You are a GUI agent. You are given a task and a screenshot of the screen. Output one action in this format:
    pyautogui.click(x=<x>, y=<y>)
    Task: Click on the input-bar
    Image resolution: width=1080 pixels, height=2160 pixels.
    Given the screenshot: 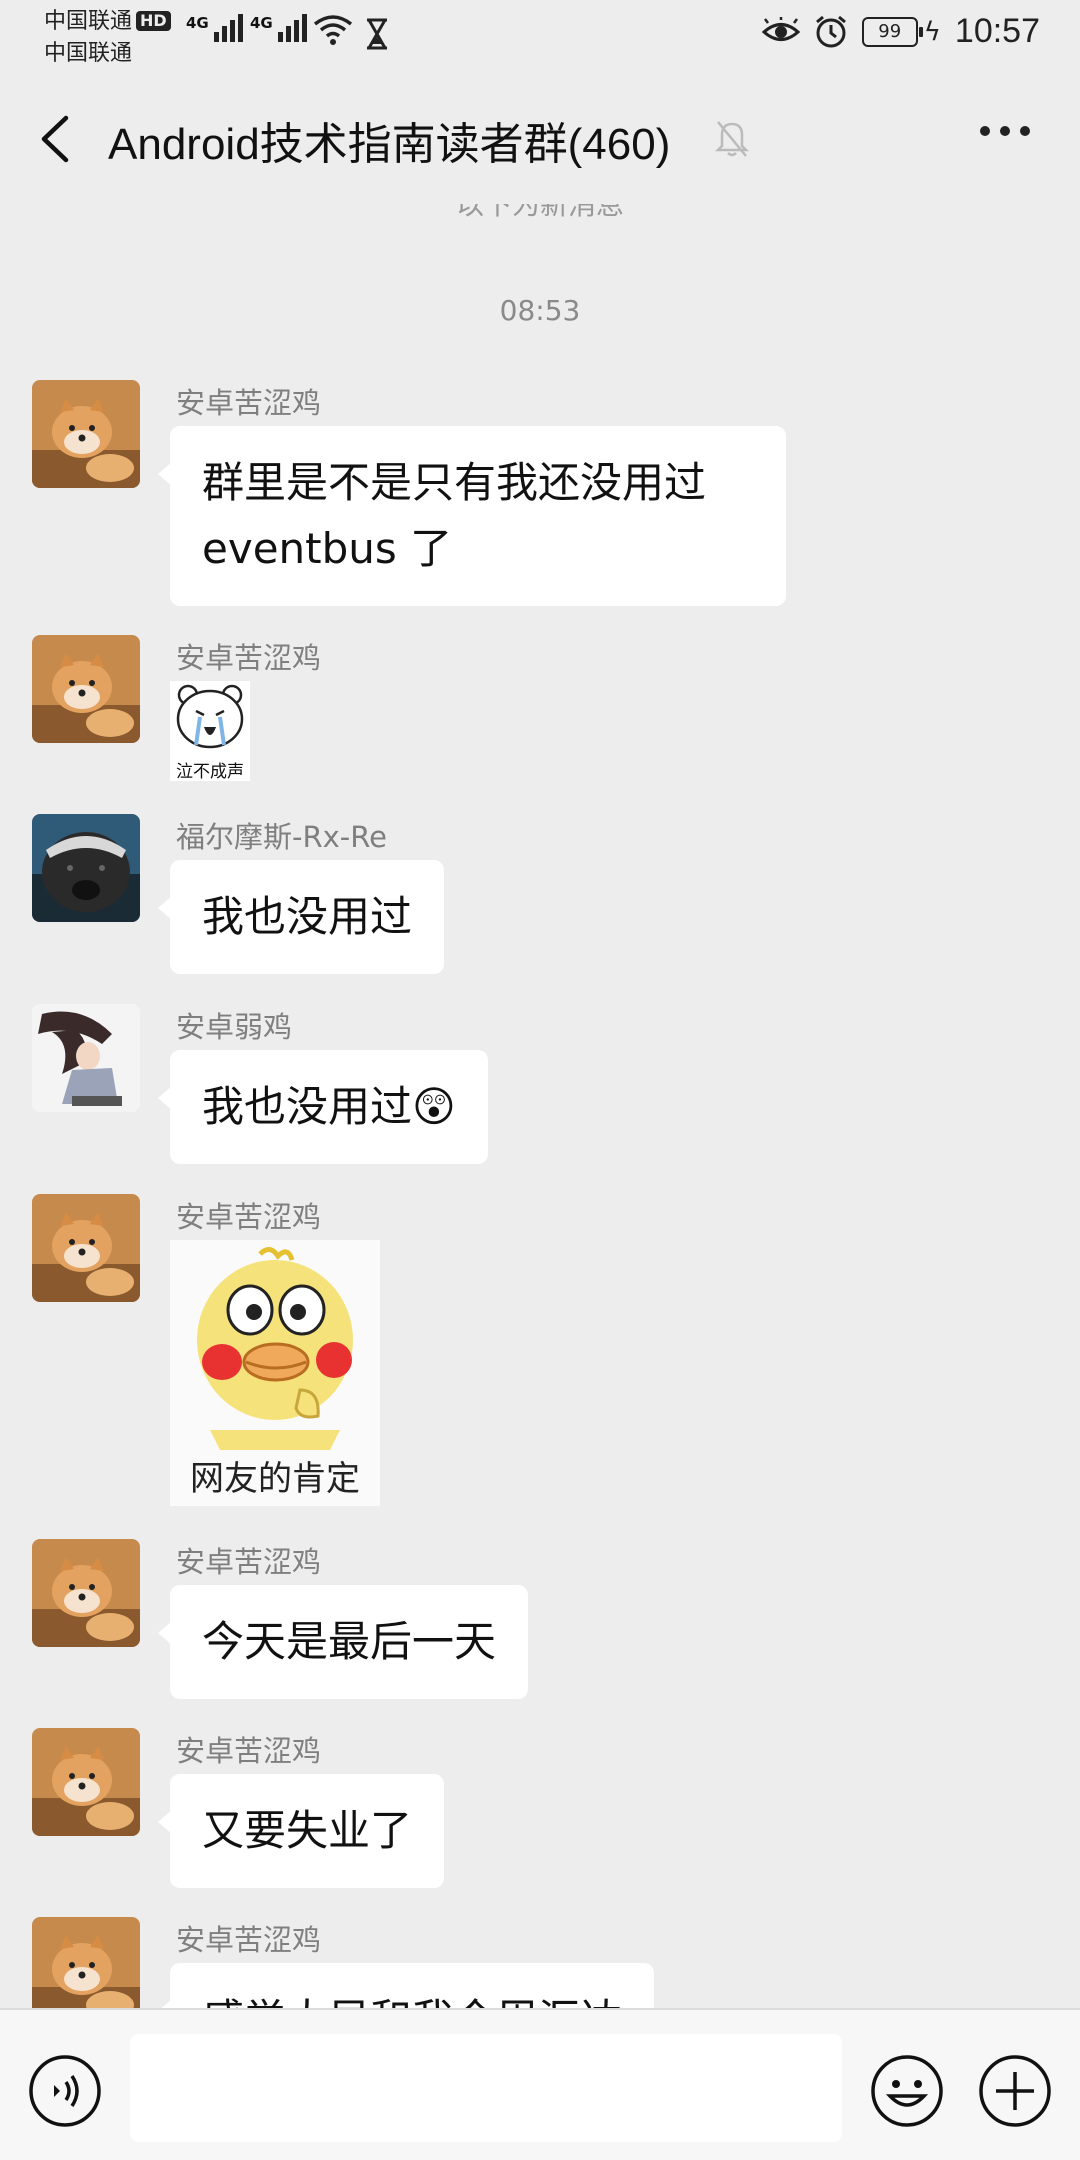 What is the action you would take?
    pyautogui.click(x=540, y=2084)
    